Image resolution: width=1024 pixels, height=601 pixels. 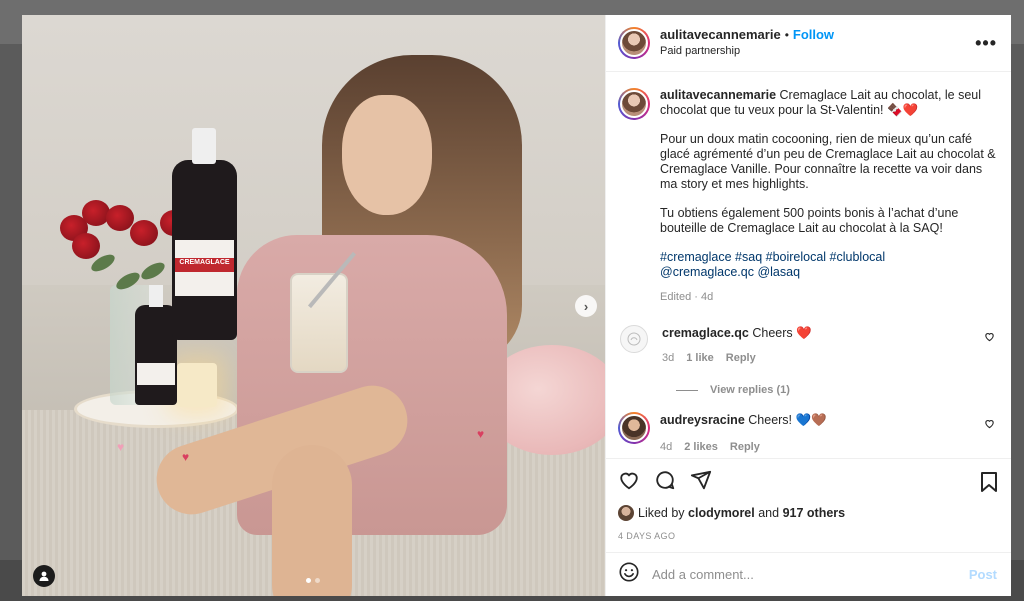 What do you see at coordinates (989, 484) in the screenshot?
I see `bookmark-icon` at bounding box center [989, 484].